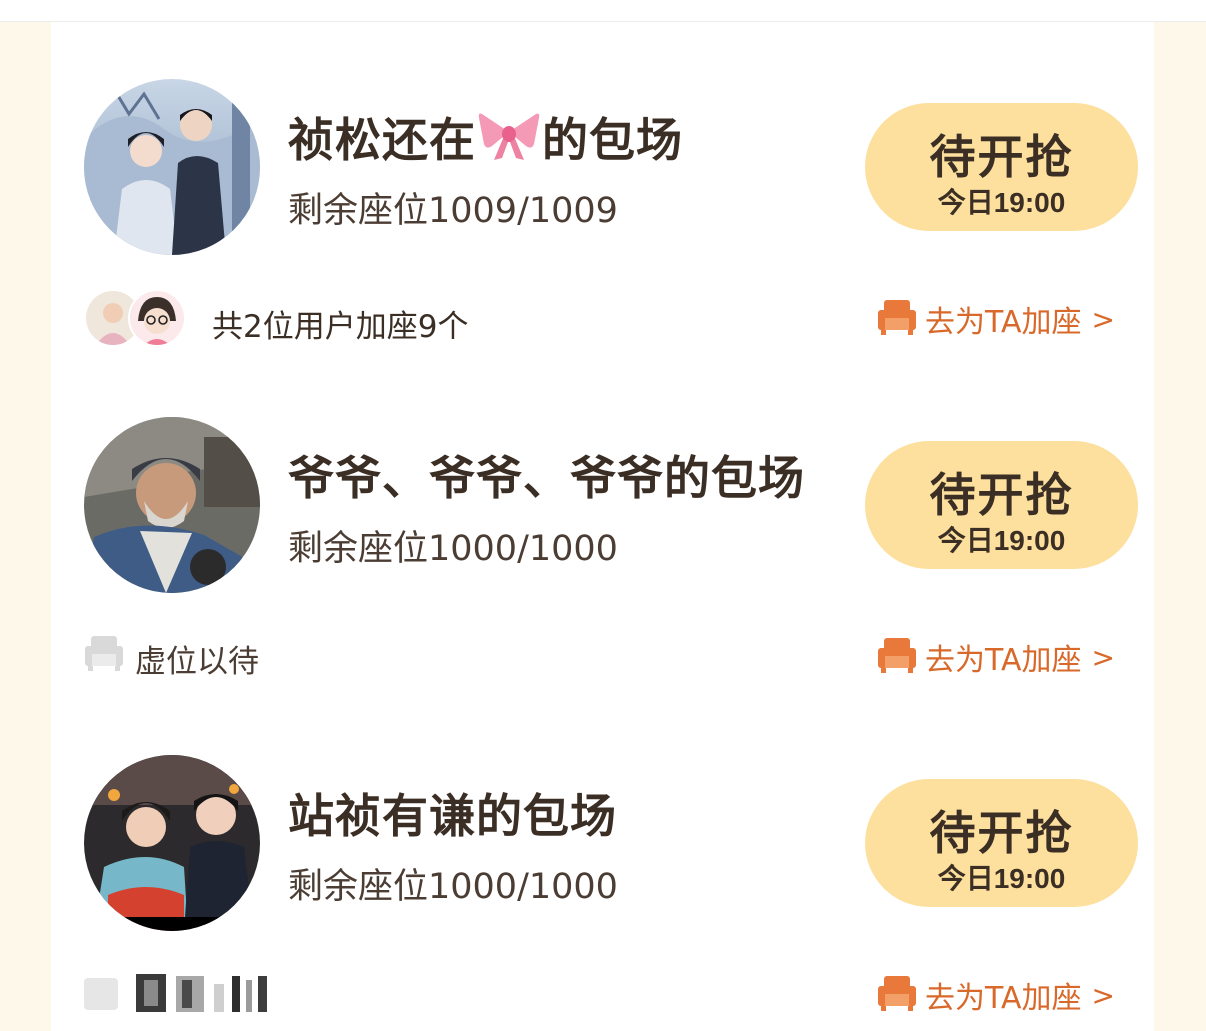 The height and width of the screenshot is (1031, 1206). I want to click on empty-seat-text: 虚位以待, so click(197, 662).